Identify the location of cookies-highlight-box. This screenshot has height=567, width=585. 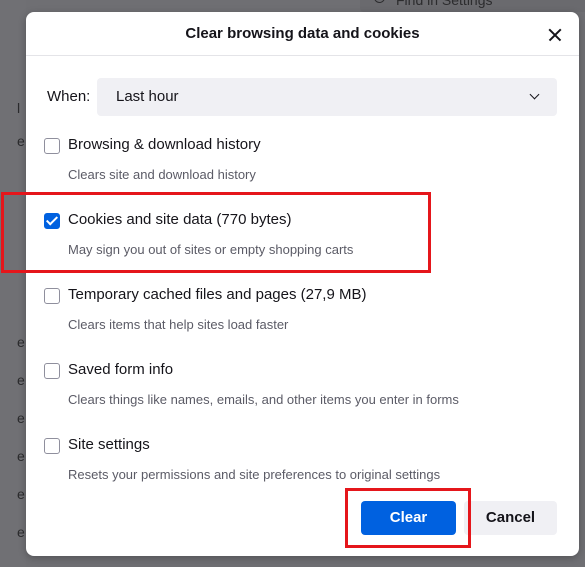
(216, 232).